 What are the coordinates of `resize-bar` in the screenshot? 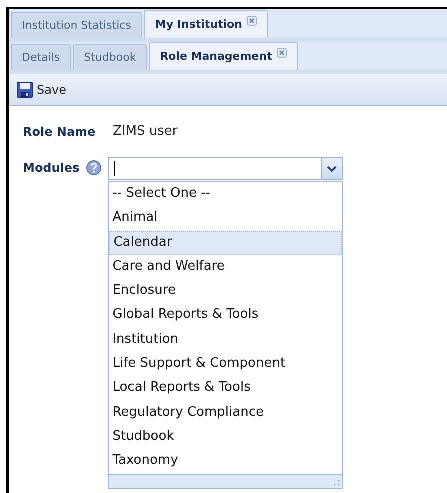 It's located at (225, 481).